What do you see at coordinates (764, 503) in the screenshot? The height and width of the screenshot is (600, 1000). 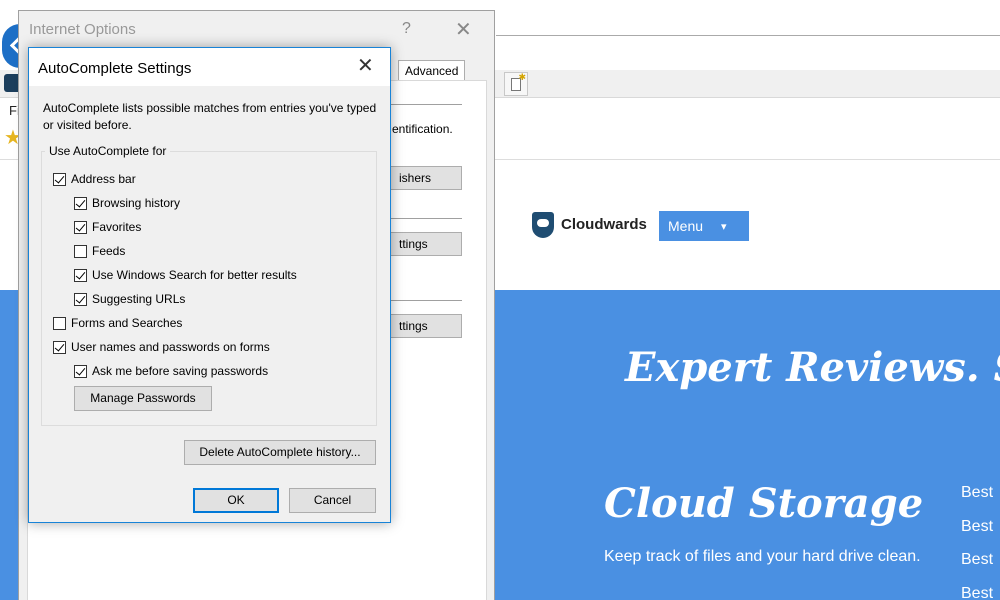 I see `section-title: Cloud Storage` at bounding box center [764, 503].